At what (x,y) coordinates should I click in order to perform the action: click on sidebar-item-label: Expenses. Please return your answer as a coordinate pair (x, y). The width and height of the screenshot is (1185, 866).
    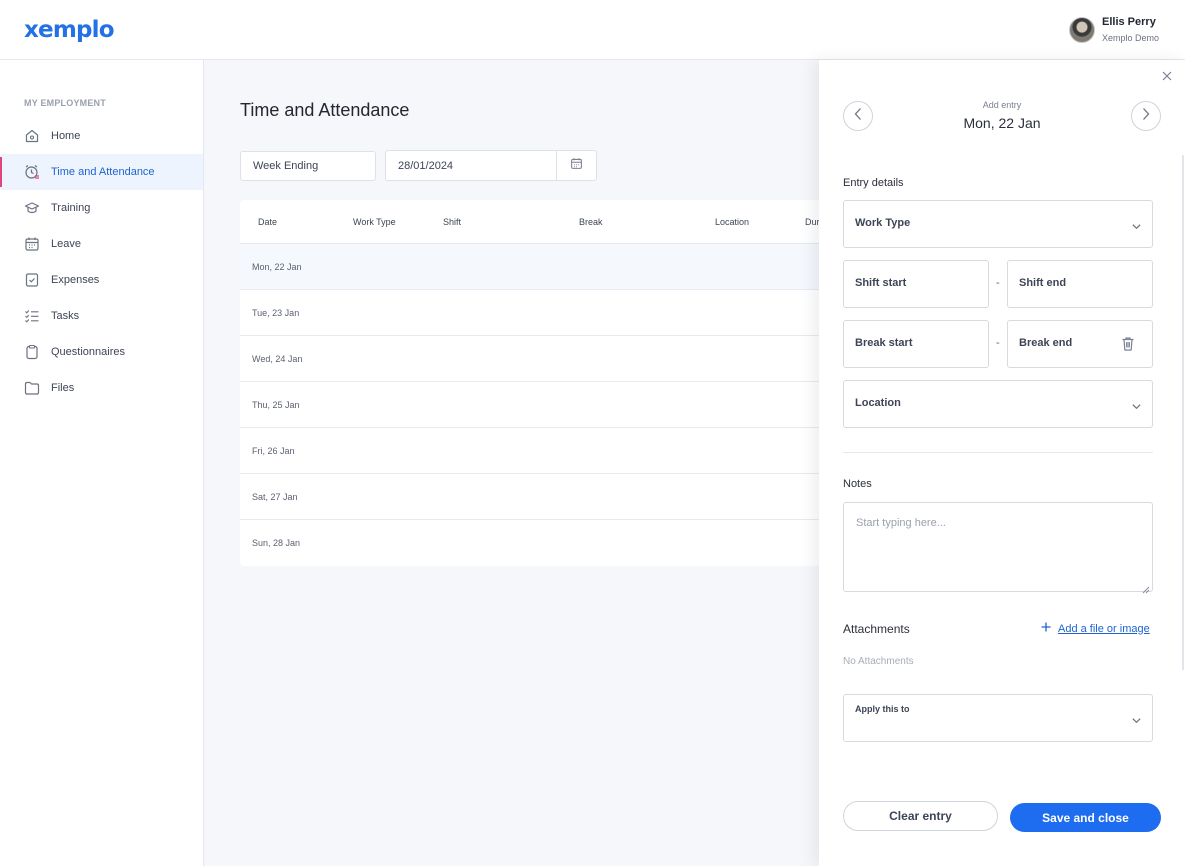
    Looking at the image, I should click on (75, 280).